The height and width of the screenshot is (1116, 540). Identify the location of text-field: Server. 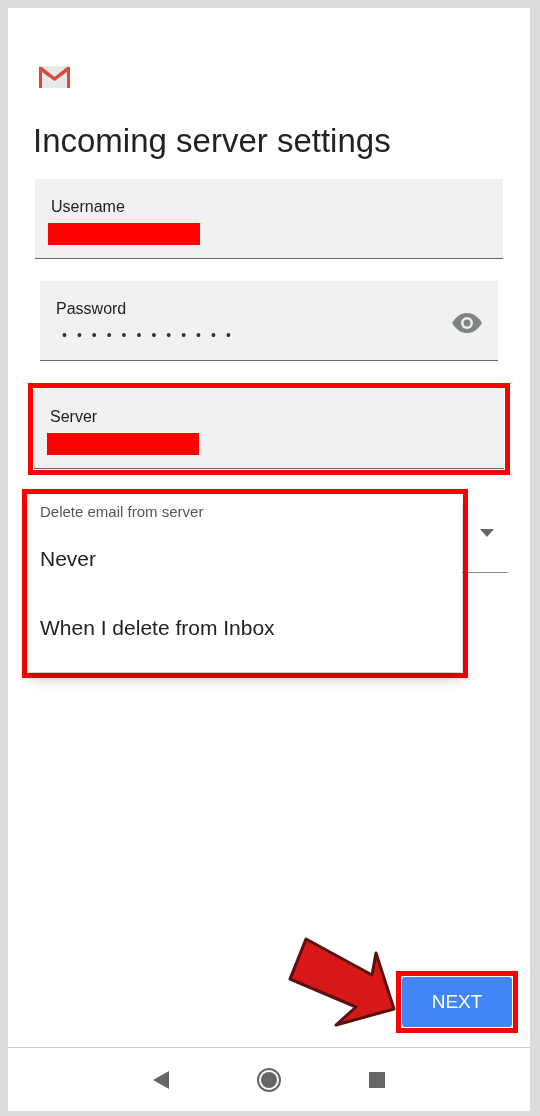
(269, 429).